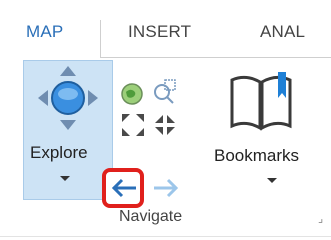  I want to click on book-bookmark-icon, so click(261, 105).